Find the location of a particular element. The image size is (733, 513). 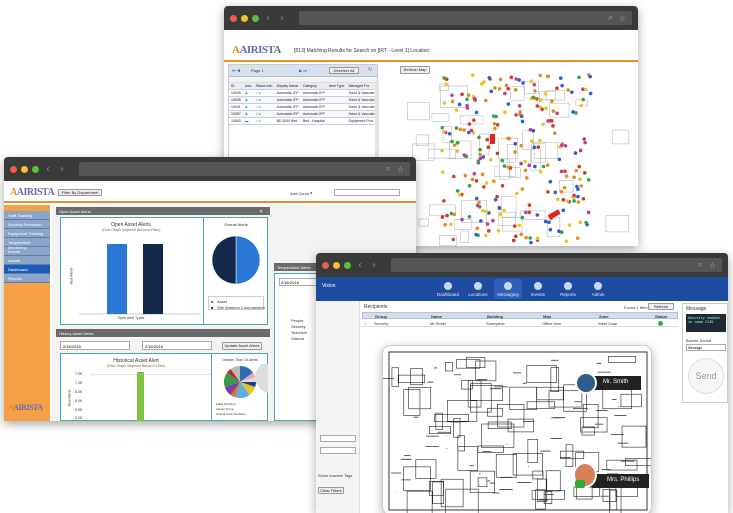

message-text-input: Security needed in room 2145 is located at coordinates (706, 323).